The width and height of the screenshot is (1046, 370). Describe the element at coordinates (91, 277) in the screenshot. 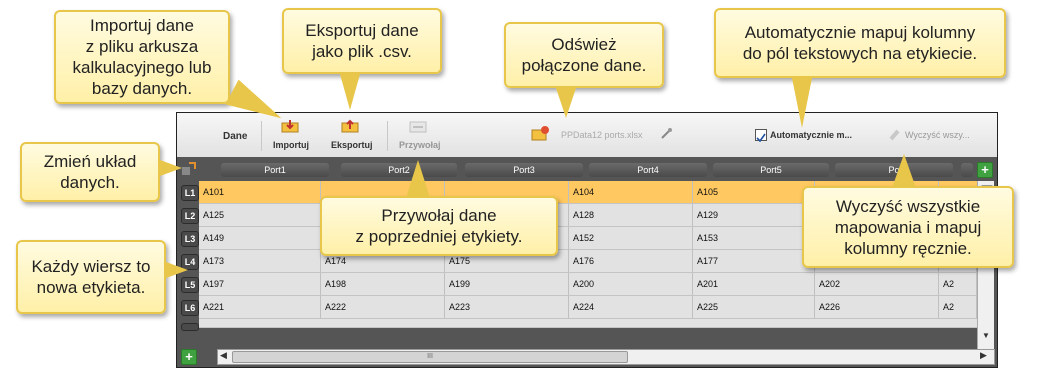

I see `callout-rows: Każdy wiersz to nowa etykieta.` at that location.